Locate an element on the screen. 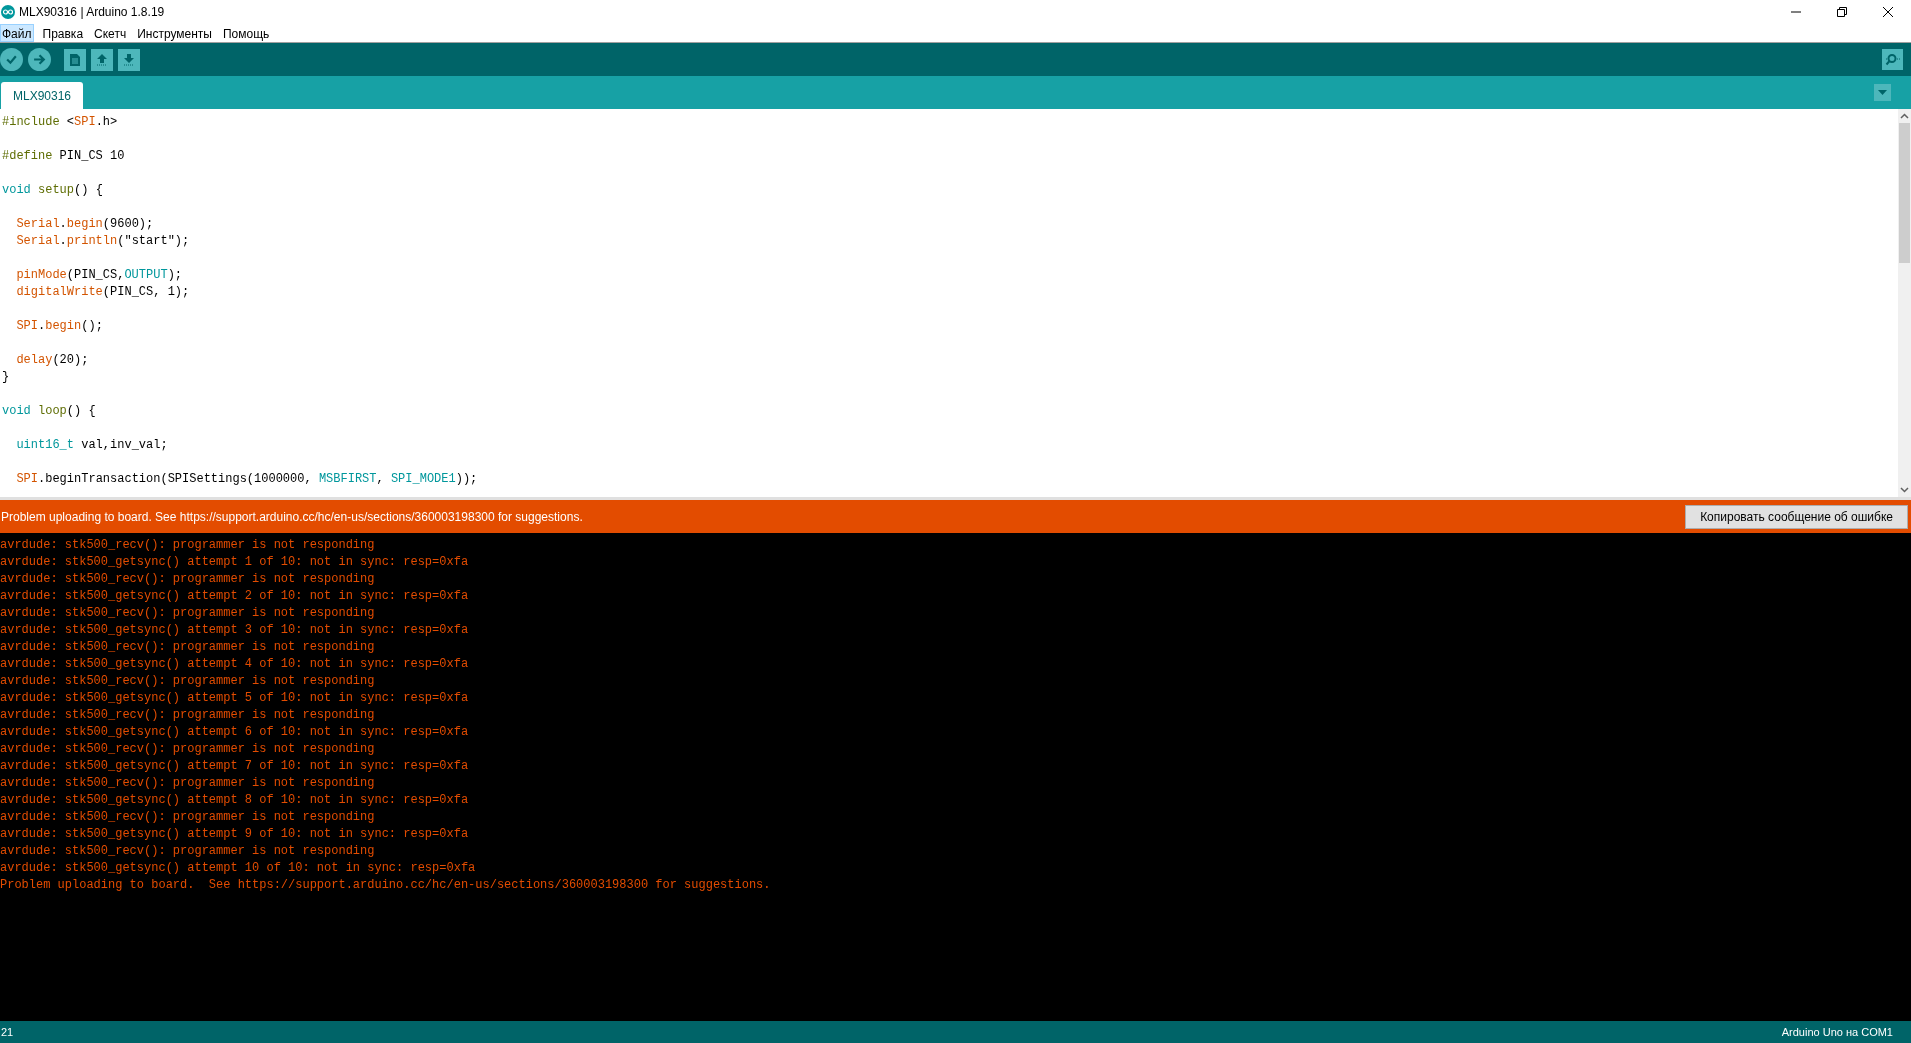 This screenshot has width=1911, height=1043. code-line: void setup() { is located at coordinates (52, 190).